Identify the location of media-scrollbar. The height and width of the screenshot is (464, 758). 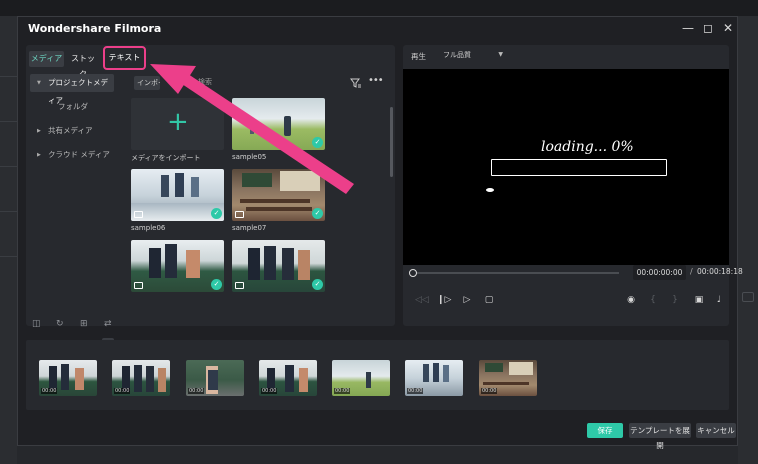
(391, 142).